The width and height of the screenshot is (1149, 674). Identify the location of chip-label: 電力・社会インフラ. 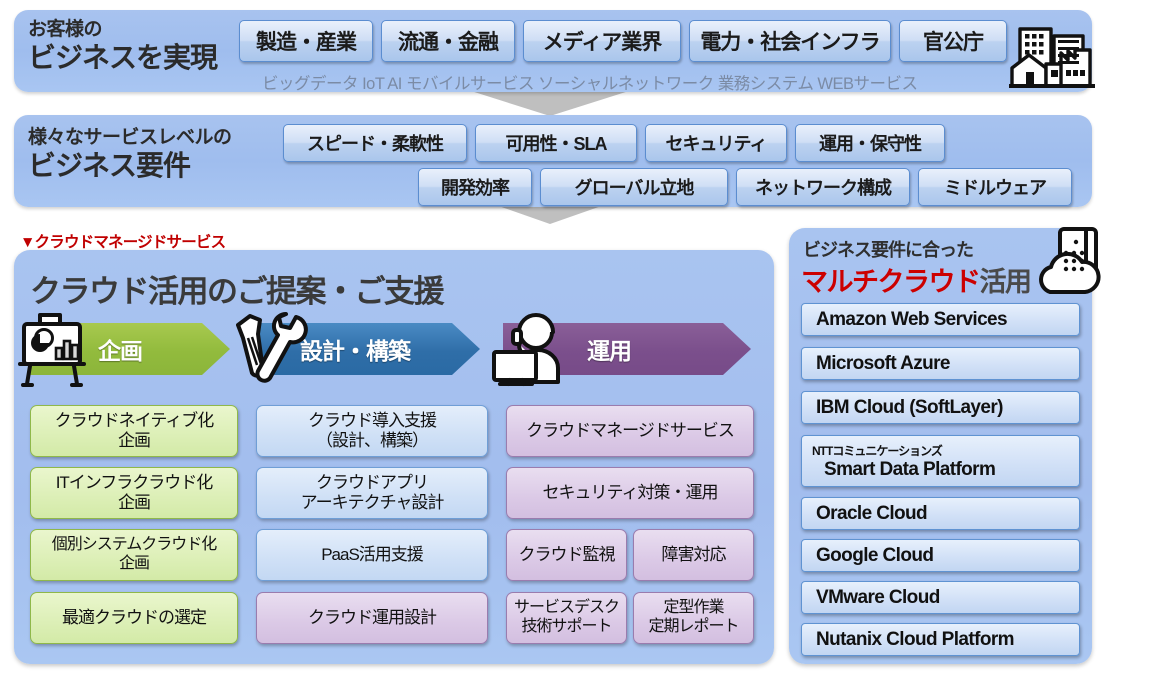
(790, 42).